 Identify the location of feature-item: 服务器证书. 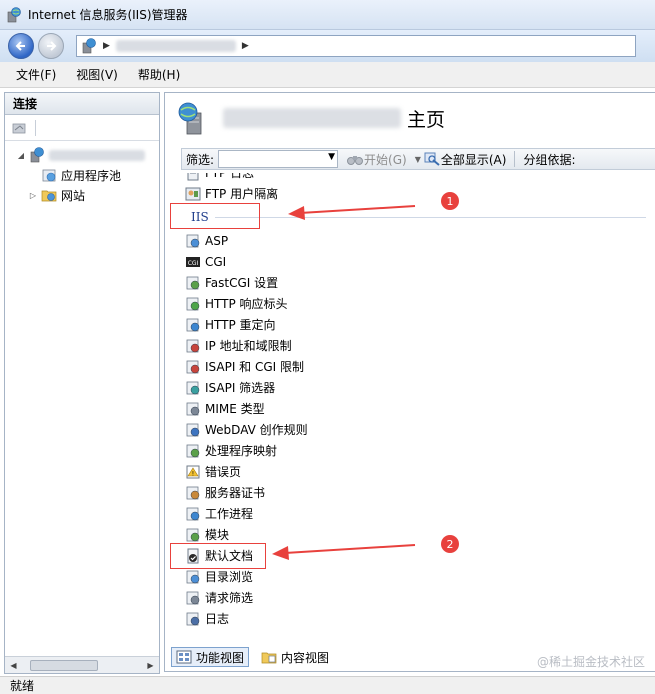
(418, 492).